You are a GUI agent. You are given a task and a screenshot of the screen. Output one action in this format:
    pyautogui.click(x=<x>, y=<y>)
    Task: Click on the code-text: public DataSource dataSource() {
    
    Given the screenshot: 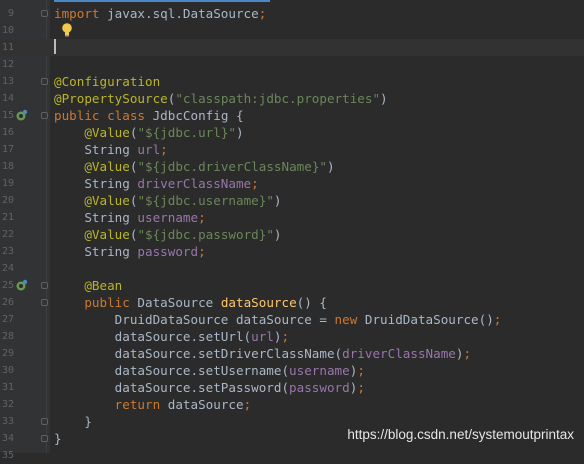 What is the action you would take?
    pyautogui.click(x=190, y=302)
    